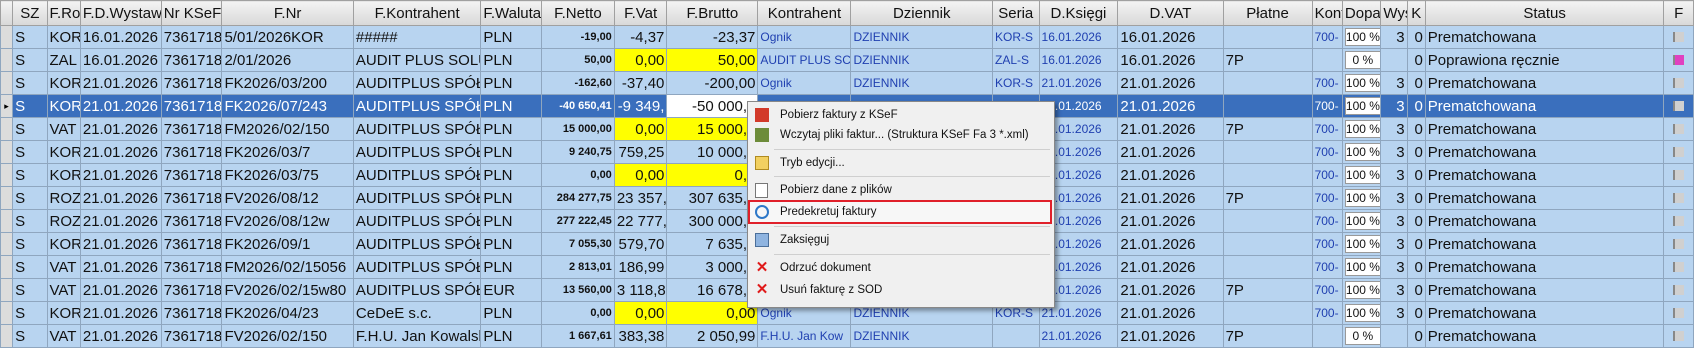 Image resolution: width=1694 pixels, height=348 pixels. What do you see at coordinates (1416, 13) in the screenshot?
I see `column-header: K` at bounding box center [1416, 13].